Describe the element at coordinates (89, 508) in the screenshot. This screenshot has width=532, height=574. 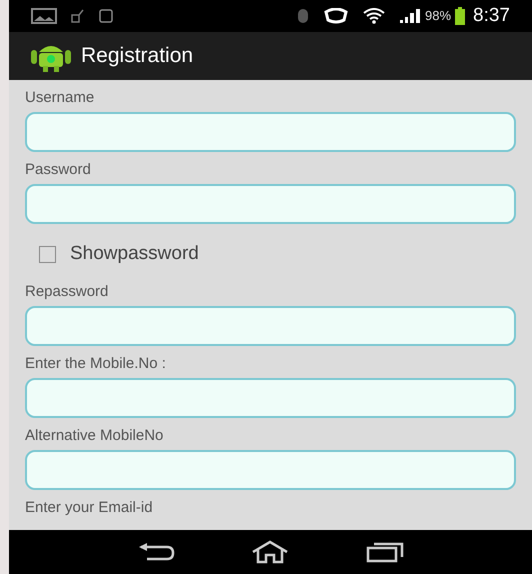
I see `field-label: Enter your Email-id` at that location.